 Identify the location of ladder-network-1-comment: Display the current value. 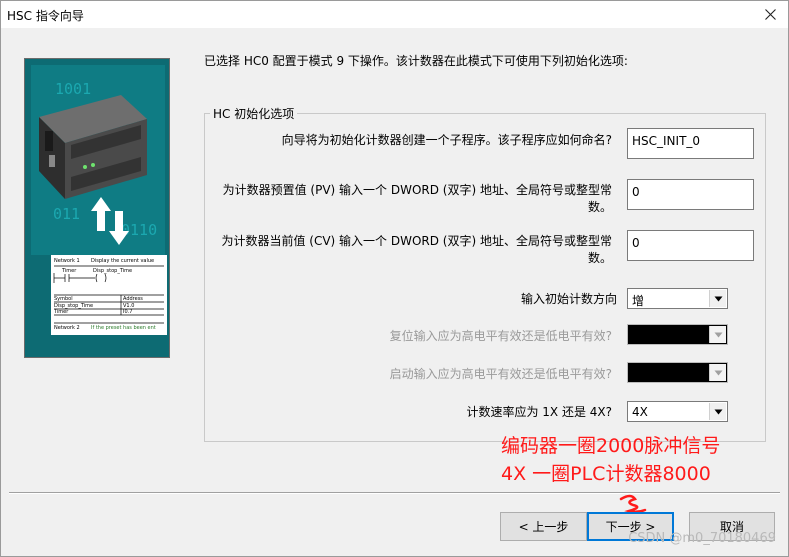
(122, 261).